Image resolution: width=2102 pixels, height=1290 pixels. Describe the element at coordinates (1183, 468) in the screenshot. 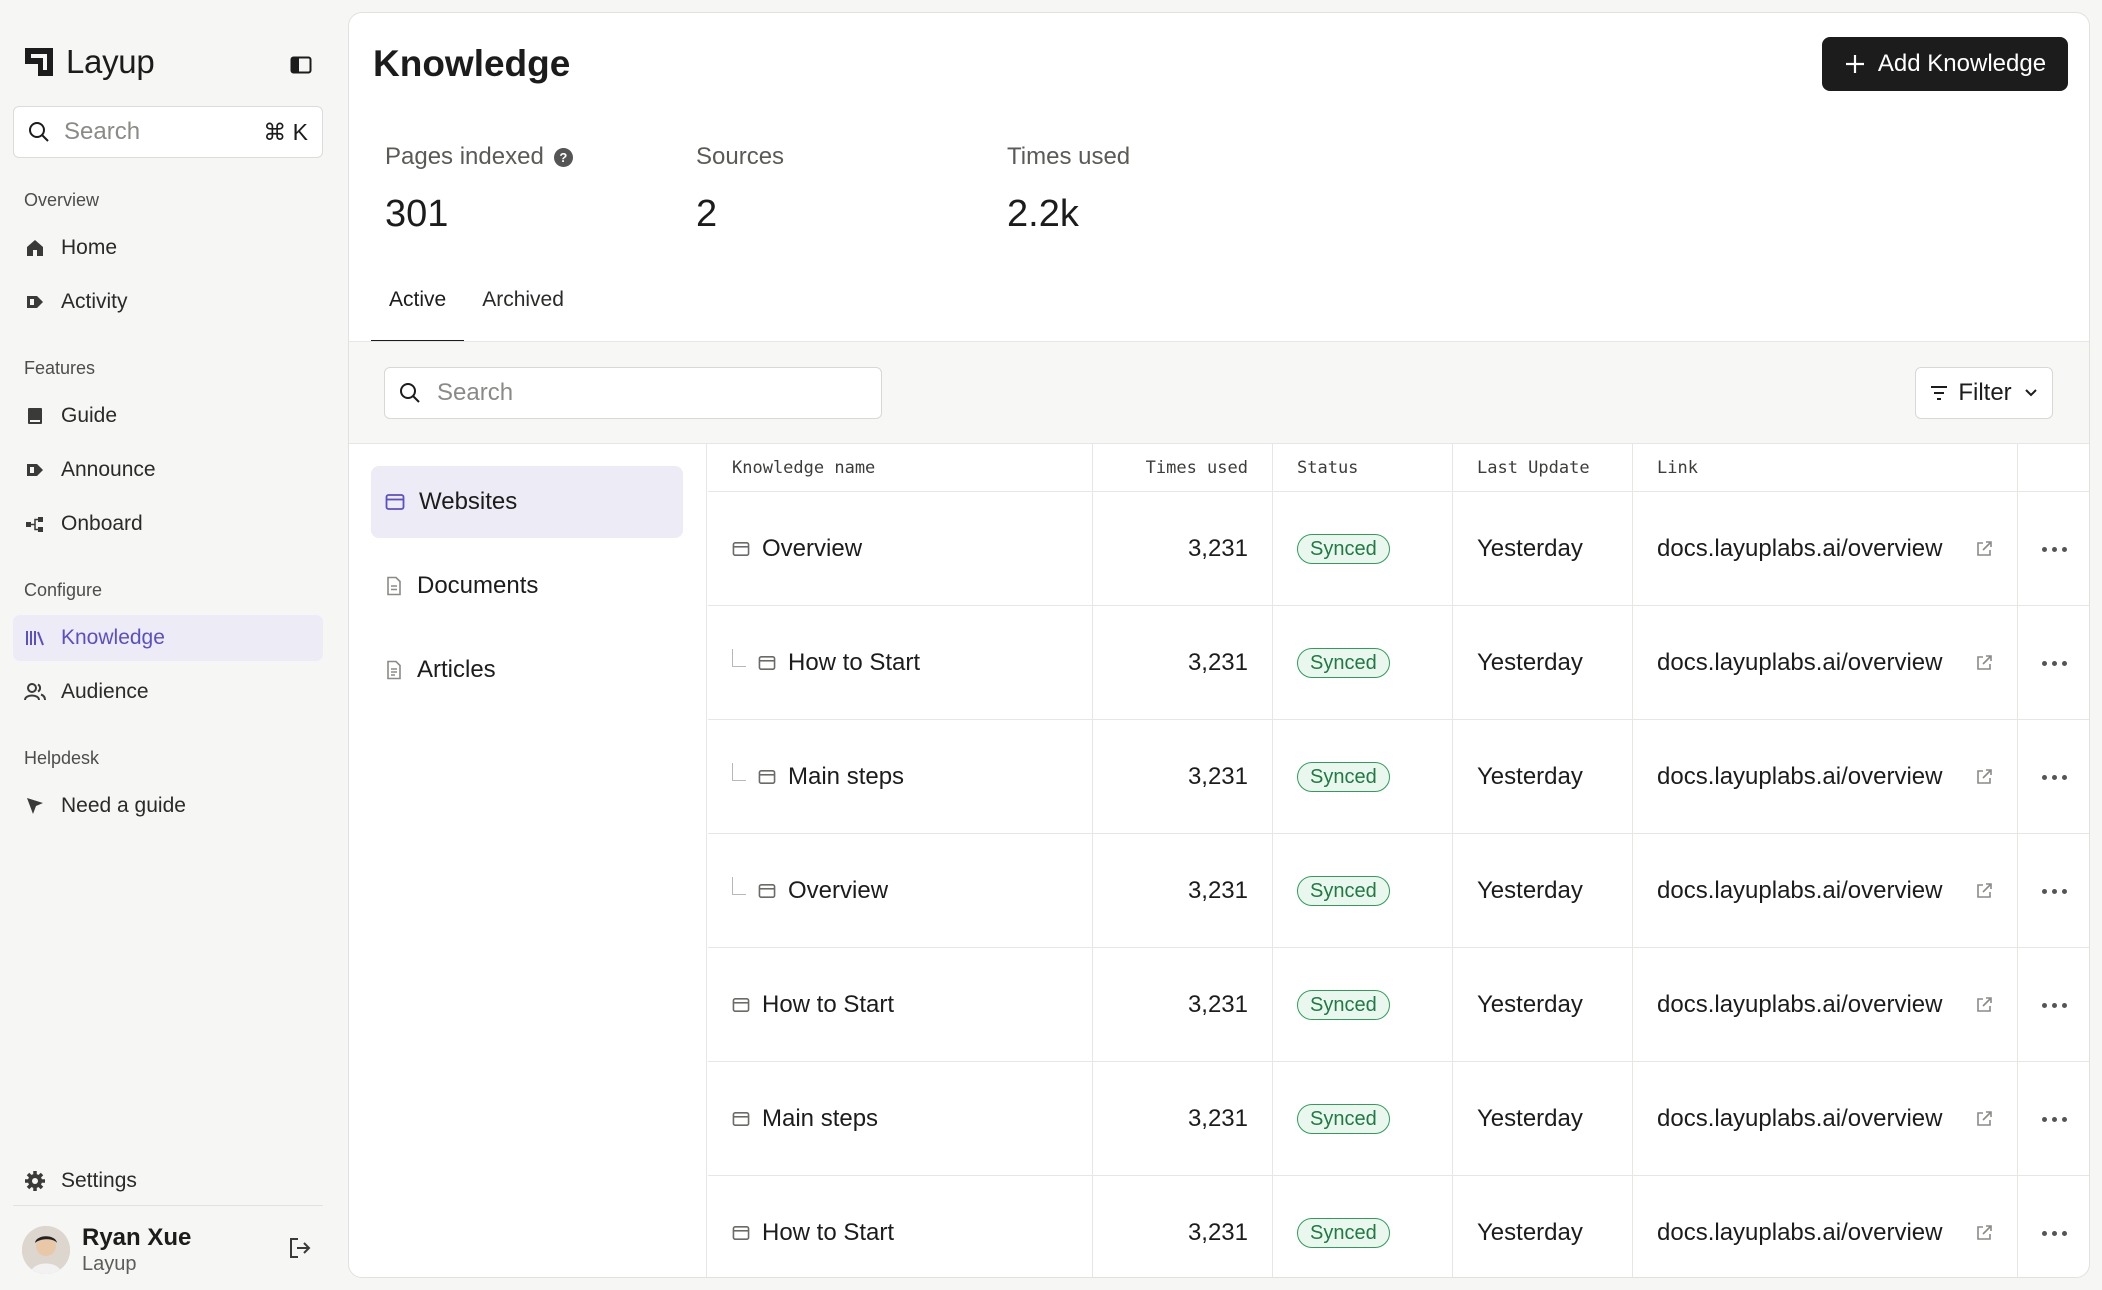

I see `column-header-times-used: Times used` at that location.